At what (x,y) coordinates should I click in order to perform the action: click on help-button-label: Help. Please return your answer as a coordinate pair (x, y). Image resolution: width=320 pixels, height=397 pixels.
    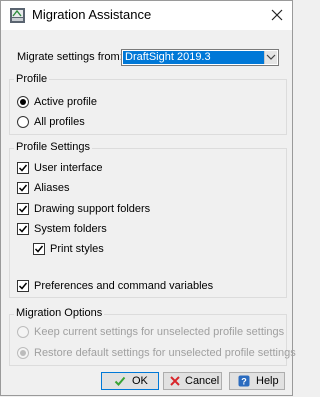
    Looking at the image, I should click on (267, 381).